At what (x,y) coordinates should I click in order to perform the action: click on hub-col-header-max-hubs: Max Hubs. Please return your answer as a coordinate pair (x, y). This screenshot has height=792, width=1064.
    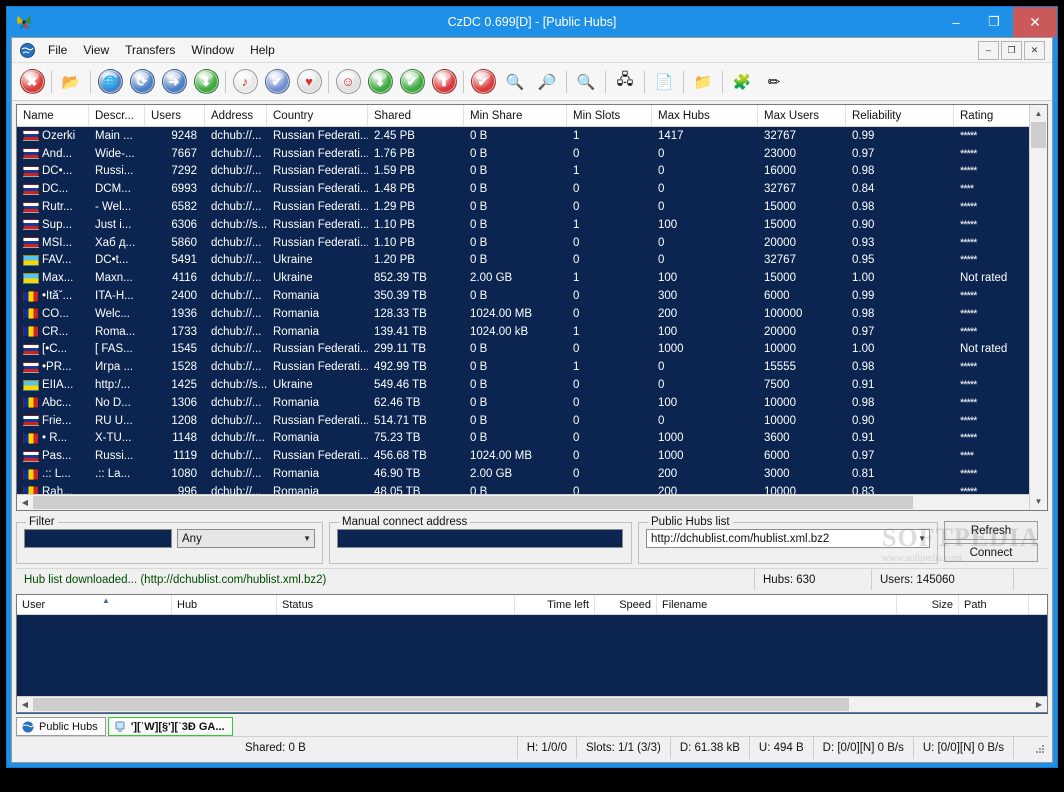
    Looking at the image, I should click on (705, 115).